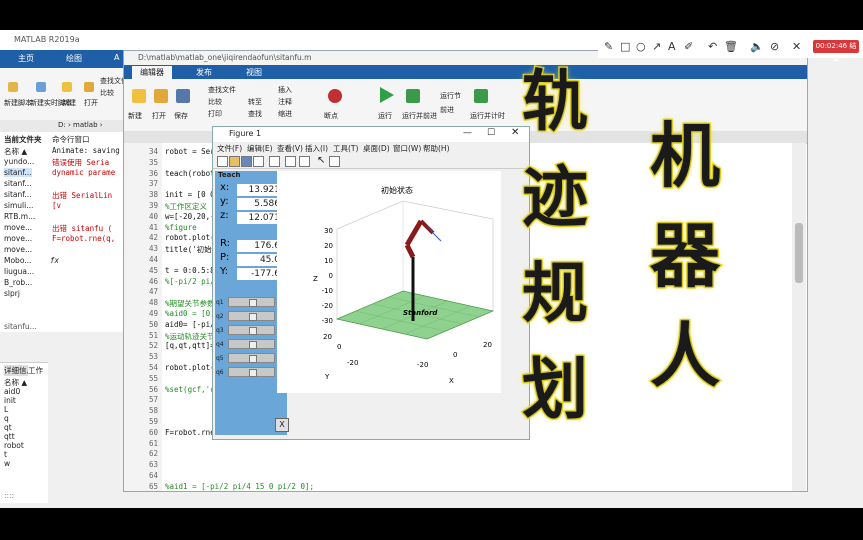 This screenshot has width=863, height=540. What do you see at coordinates (290, 148) in the screenshot?
I see `menu-view: 查看(V)` at bounding box center [290, 148].